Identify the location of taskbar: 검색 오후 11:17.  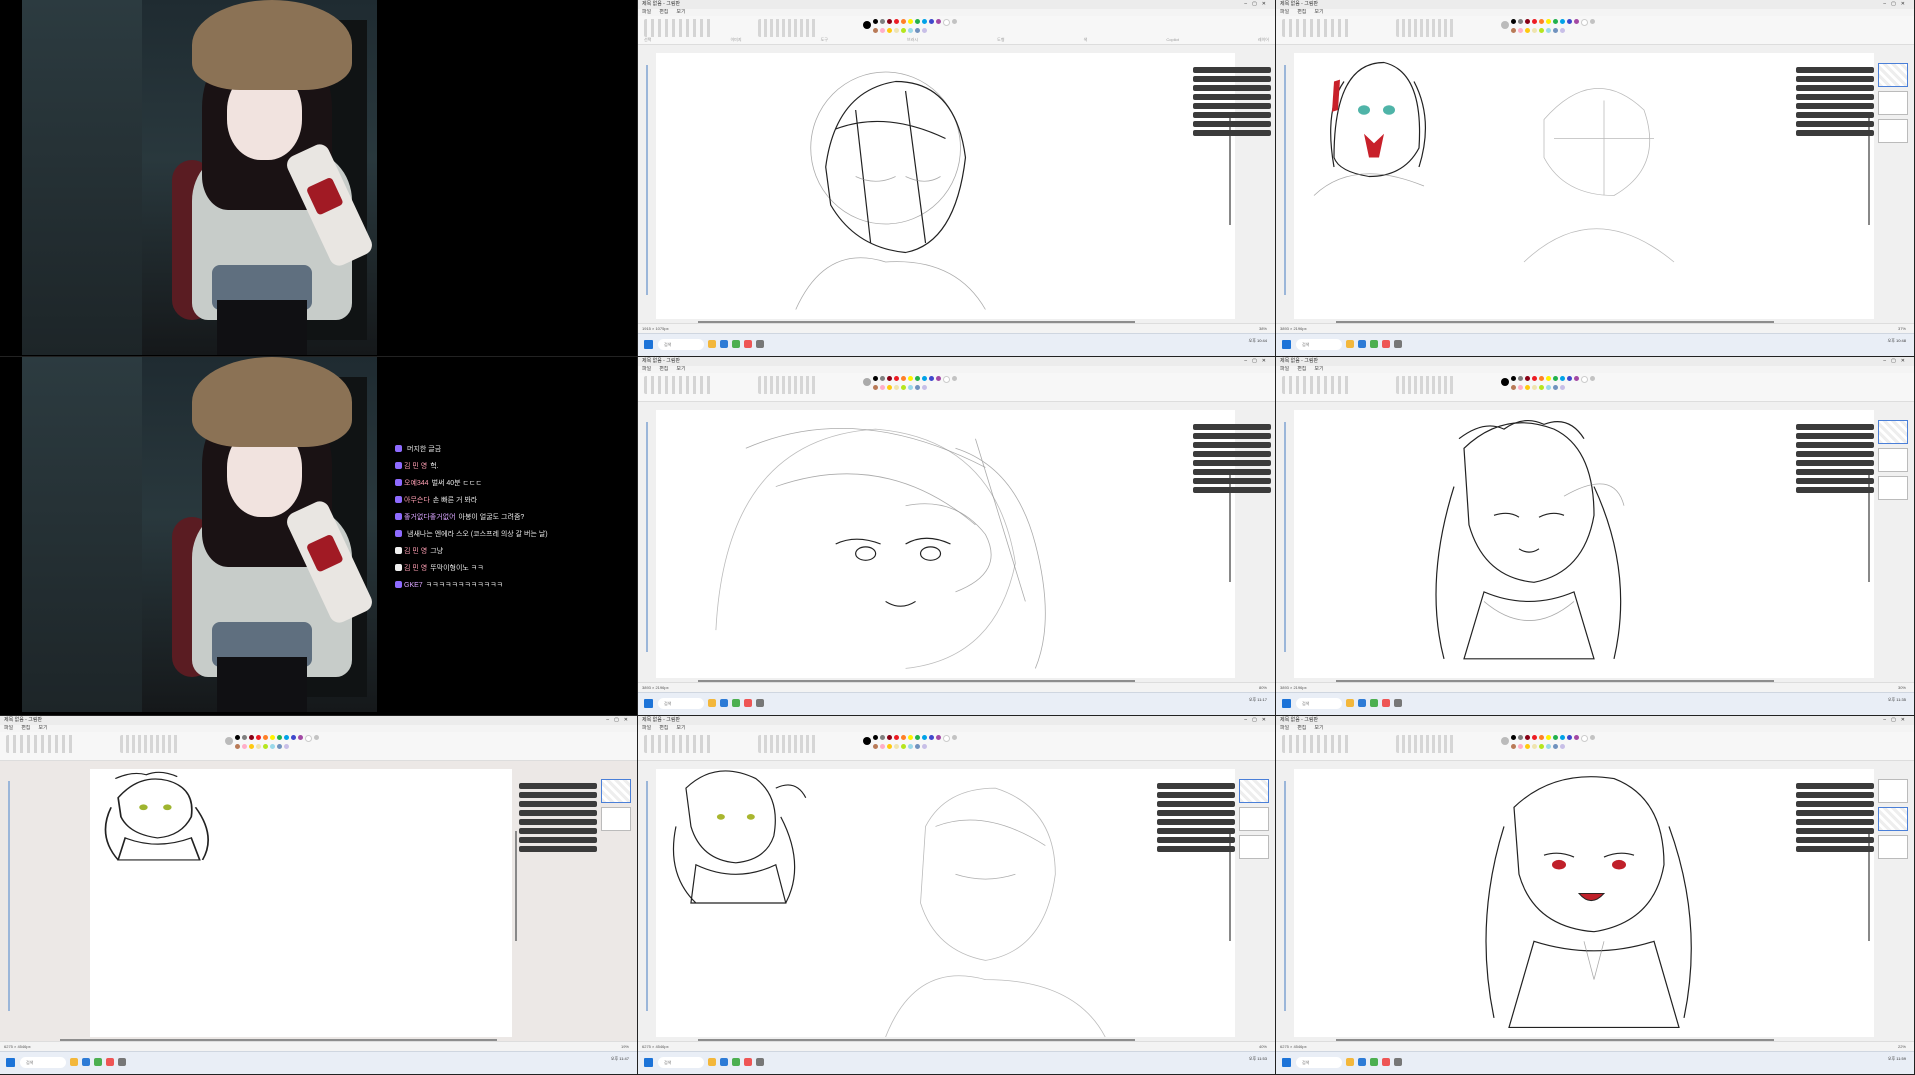
(956, 703).